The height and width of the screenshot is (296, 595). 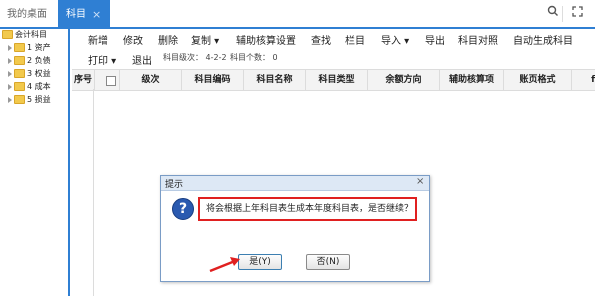 I want to click on tree-item-label: 4 成本, so click(x=39, y=86).